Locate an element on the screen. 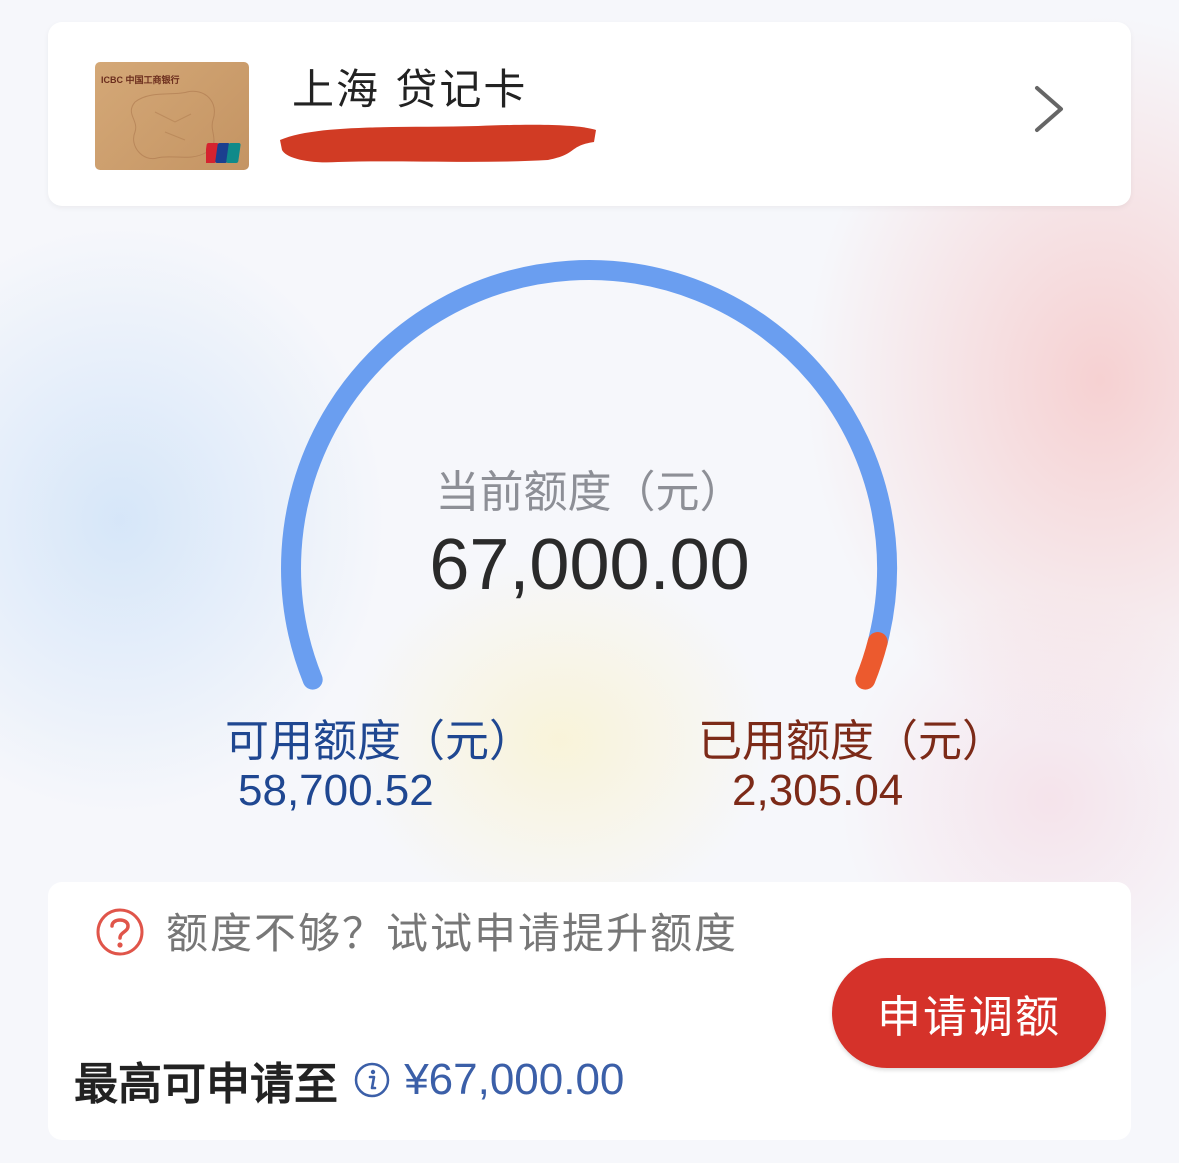 This screenshot has height=1163, width=1179. apply-adjust-button: 申请调额 is located at coordinates (969, 1013).